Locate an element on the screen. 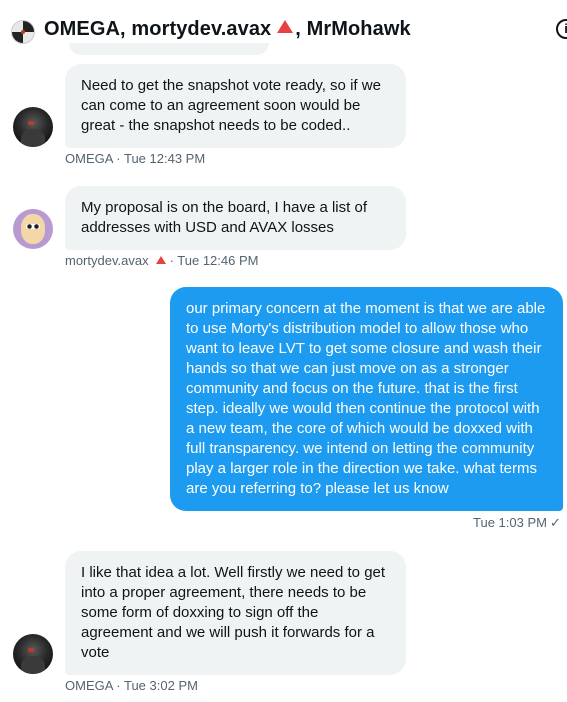  check-icon: ✓ is located at coordinates (555, 522).